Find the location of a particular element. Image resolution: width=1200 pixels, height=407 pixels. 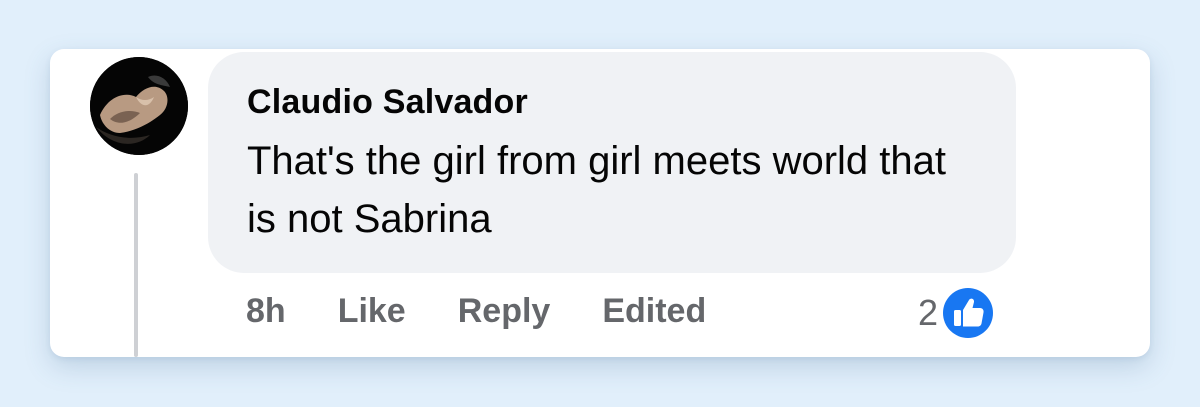

avatar-photo is located at coordinates (139, 106).